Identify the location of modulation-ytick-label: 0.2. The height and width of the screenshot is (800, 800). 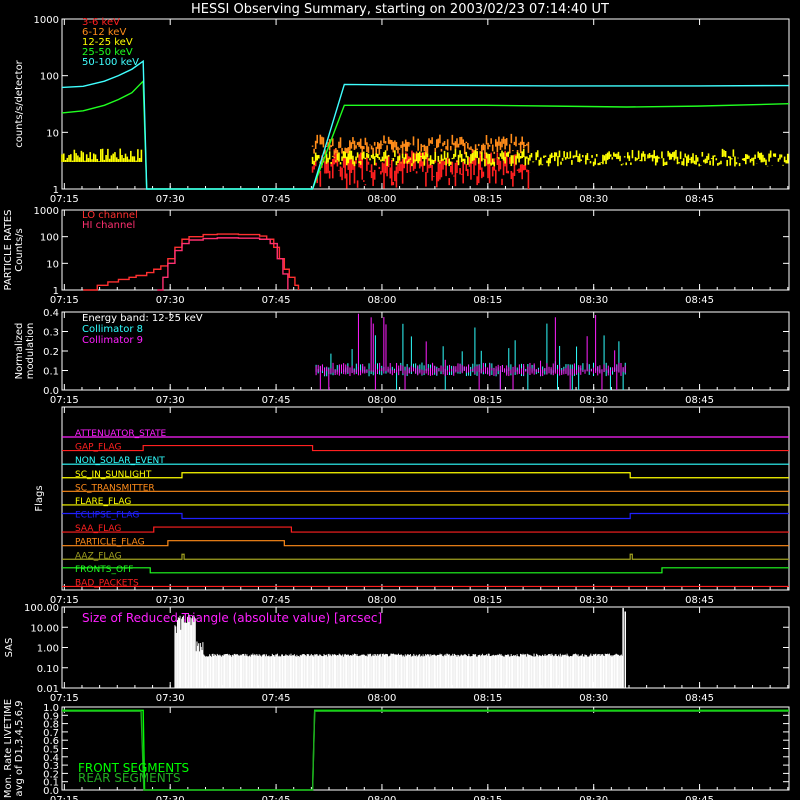
(51, 352).